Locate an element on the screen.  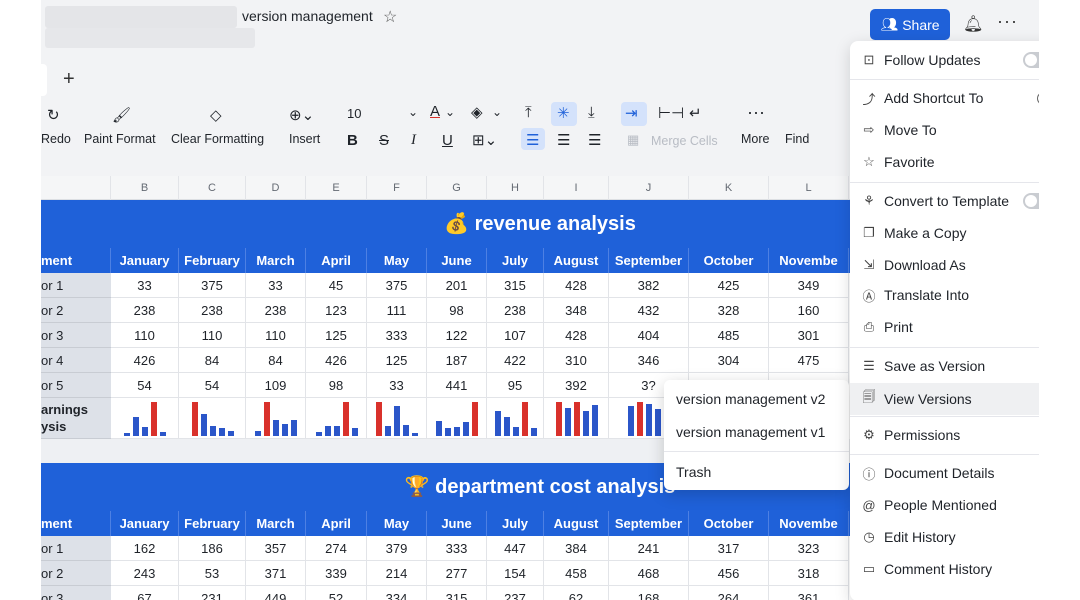
menu-item-translate-into: Ⓐ Translate Into › is located at coordinates (944, 295).